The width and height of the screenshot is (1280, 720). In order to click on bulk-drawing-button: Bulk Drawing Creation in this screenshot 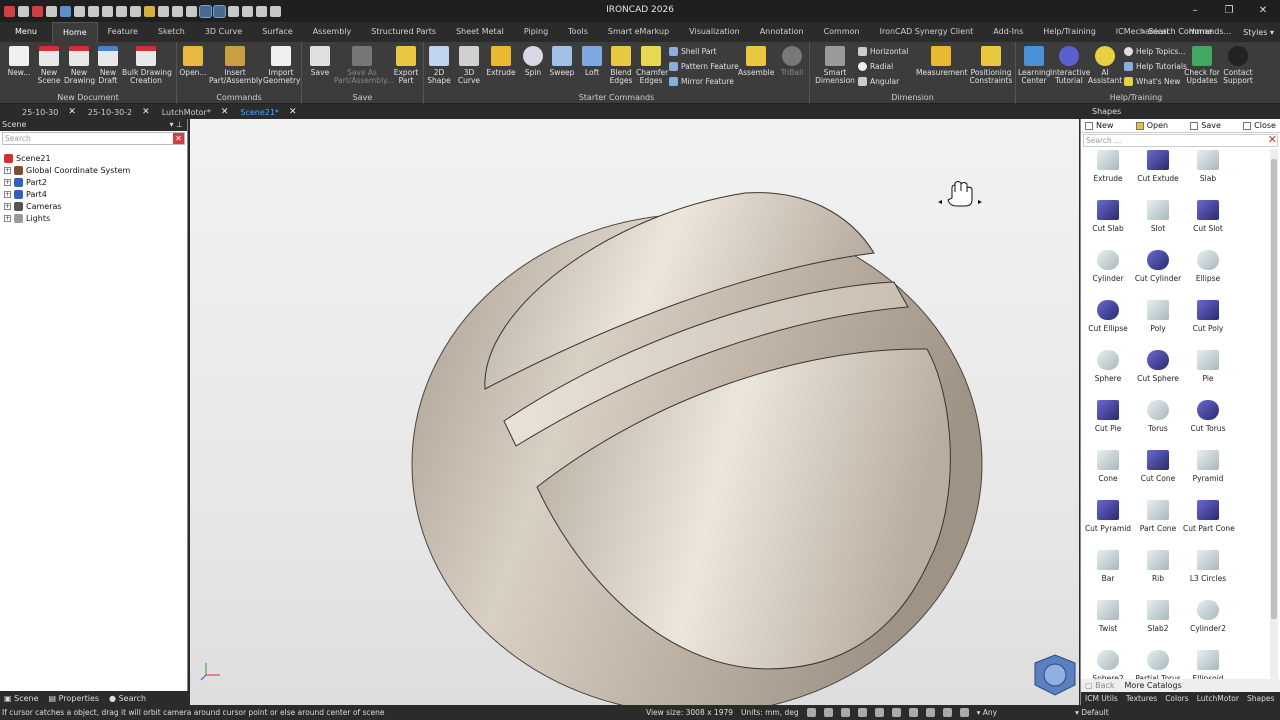, I will do `click(147, 65)`.